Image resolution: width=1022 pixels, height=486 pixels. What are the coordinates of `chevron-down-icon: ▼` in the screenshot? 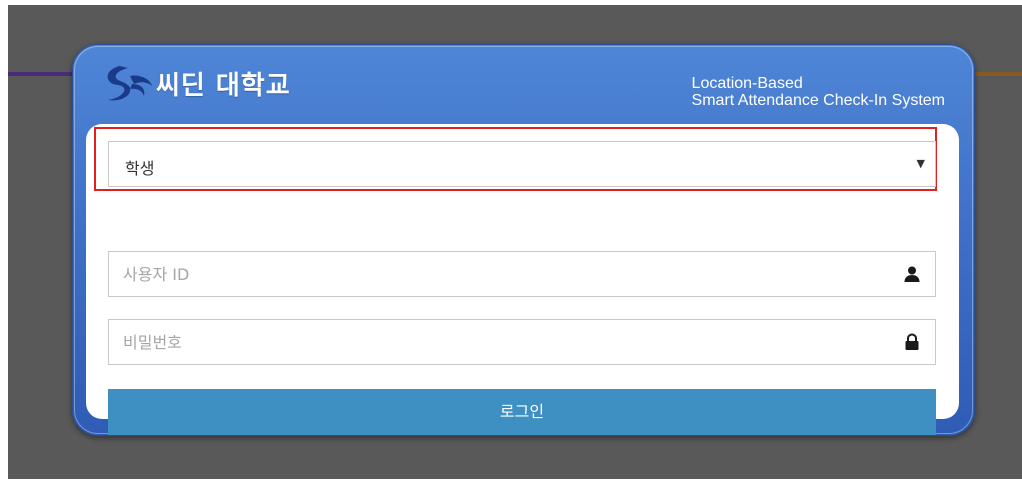 It's located at (920, 163).